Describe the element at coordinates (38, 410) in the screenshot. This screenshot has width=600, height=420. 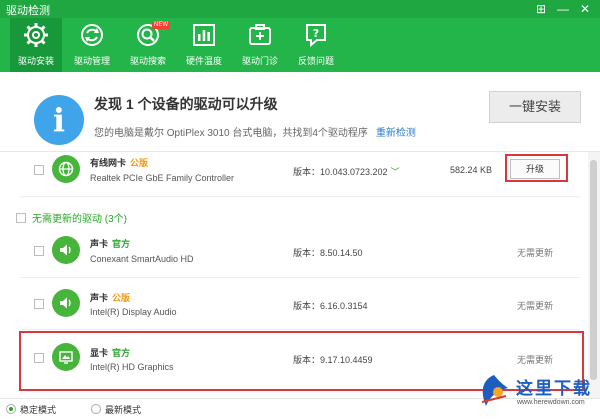
I see `stable-mode-label: 稳定模式` at that location.